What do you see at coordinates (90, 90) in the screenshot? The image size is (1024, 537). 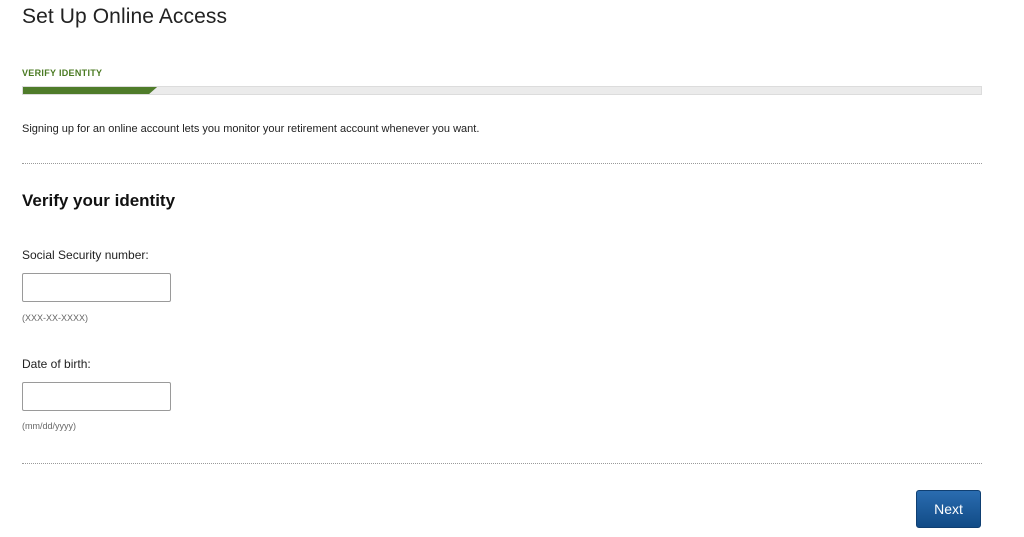 I see `progress-bar-fill` at bounding box center [90, 90].